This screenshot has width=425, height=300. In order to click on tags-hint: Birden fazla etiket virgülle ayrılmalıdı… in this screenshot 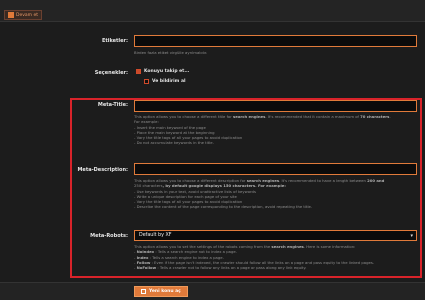, I will do `click(171, 52)`.